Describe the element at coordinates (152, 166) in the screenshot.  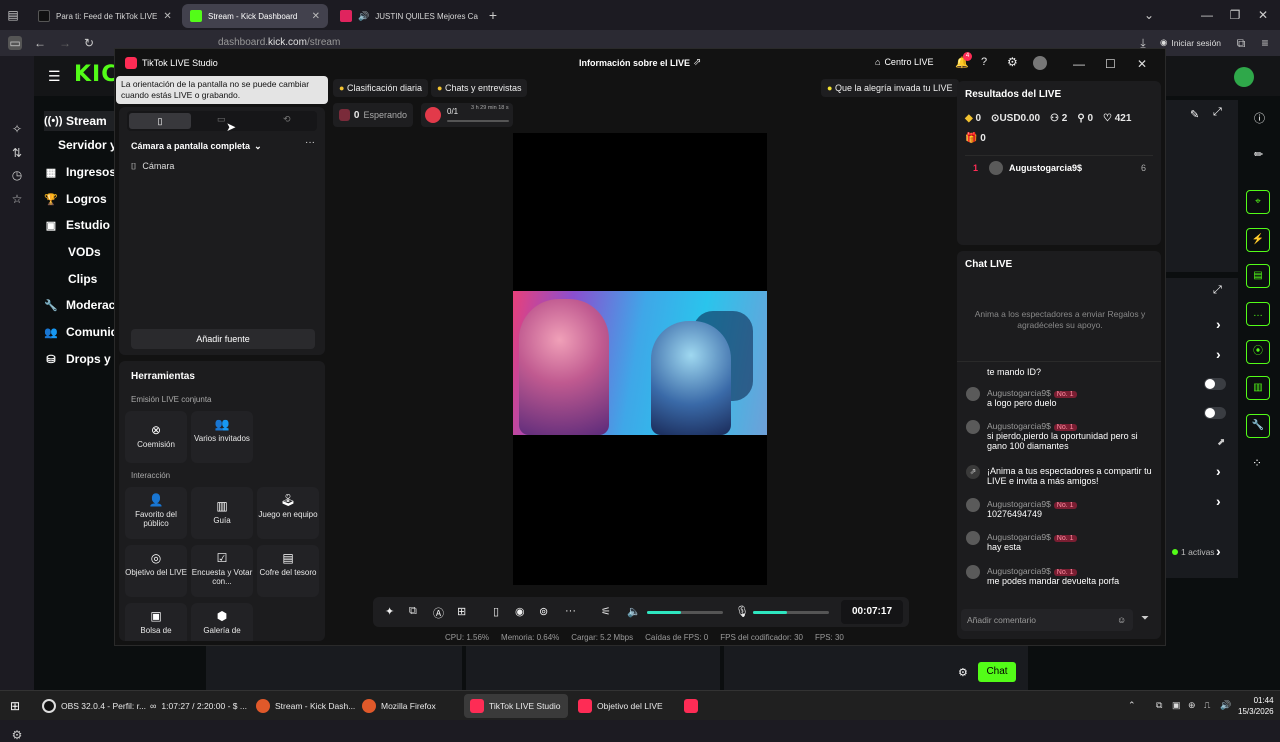
I see `source-camera: ⌷ Cámara` at that location.